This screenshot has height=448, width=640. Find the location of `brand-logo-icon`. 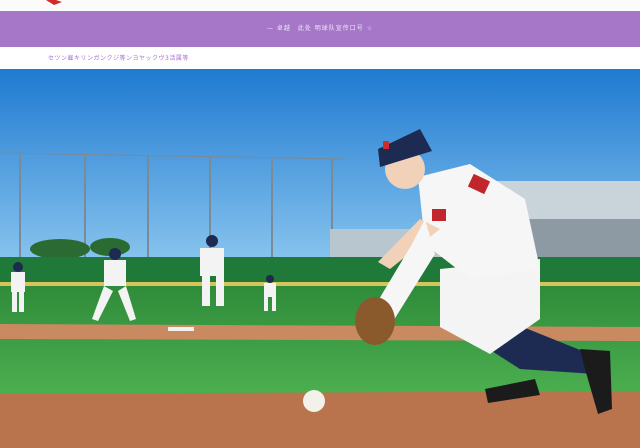

brand-logo-icon is located at coordinates (54, 2).